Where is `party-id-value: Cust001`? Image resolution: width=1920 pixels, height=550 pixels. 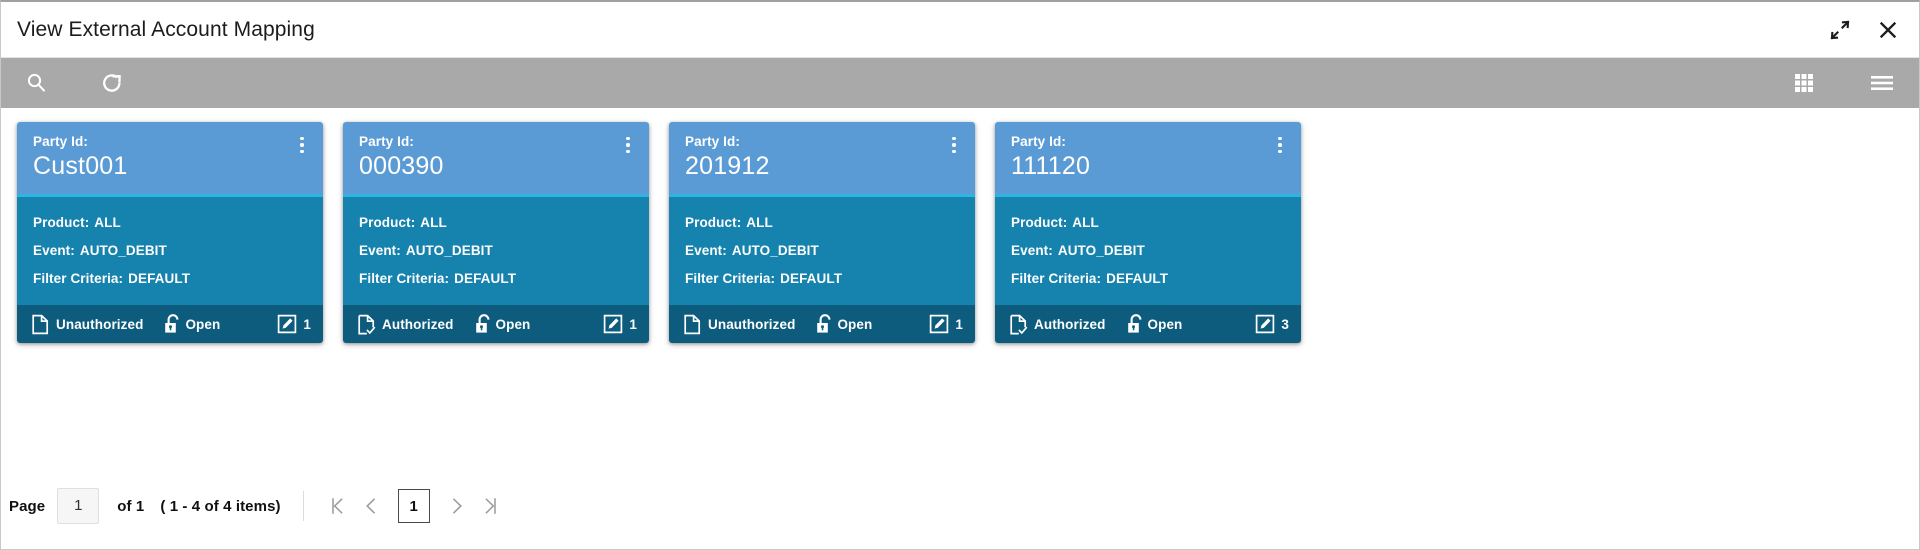 party-id-value: Cust001 is located at coordinates (80, 166).